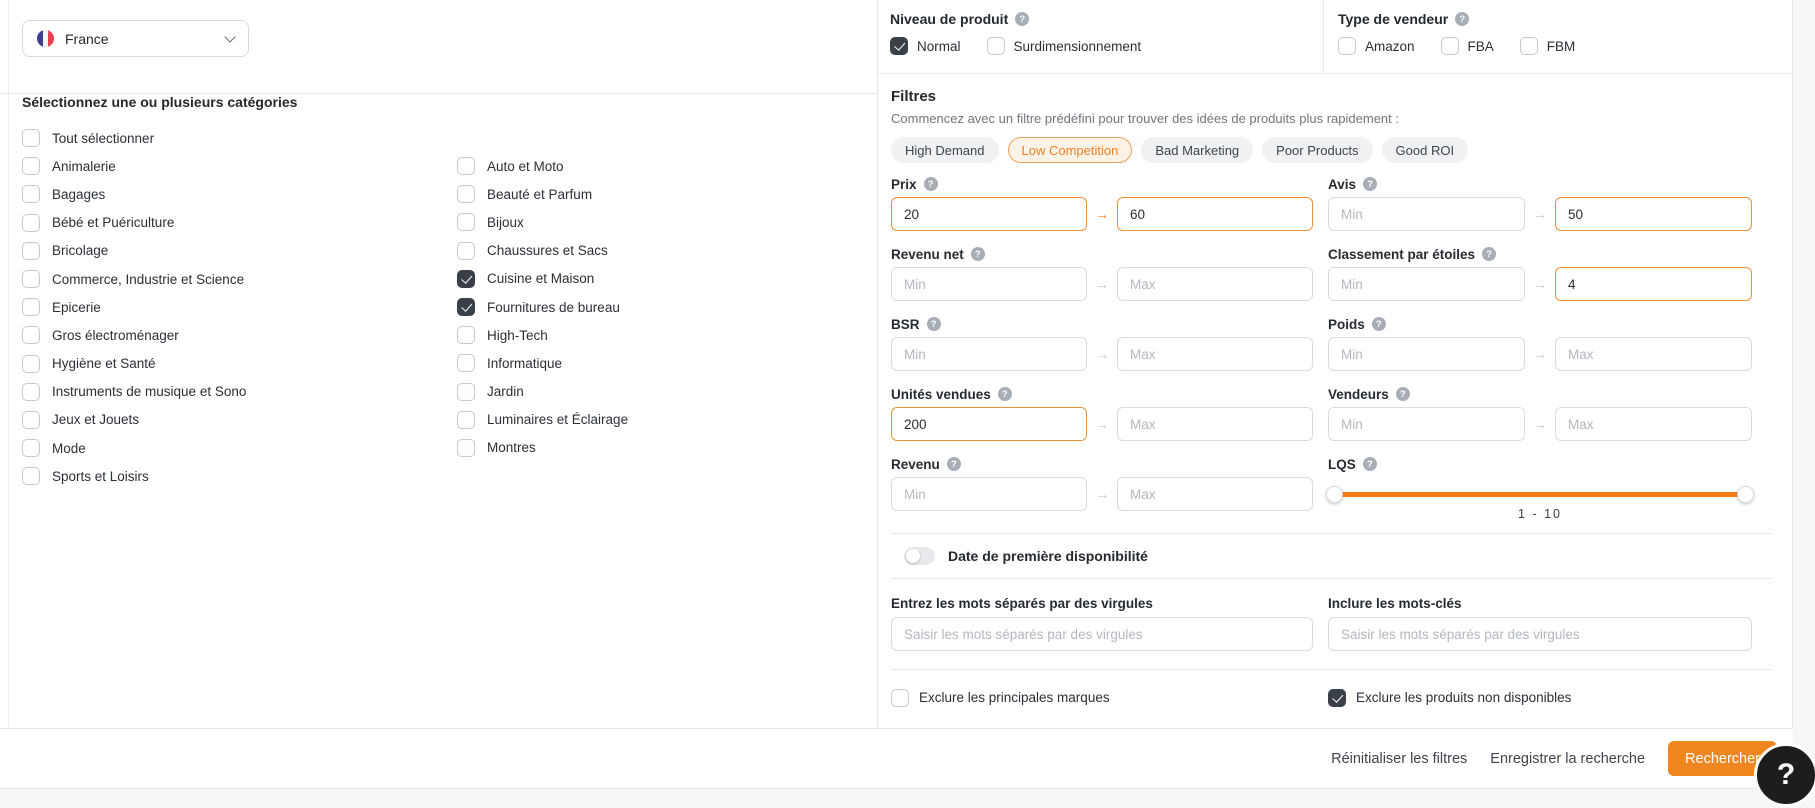  What do you see at coordinates (134, 194) in the screenshot?
I see `category-bagages: Bagages` at bounding box center [134, 194].